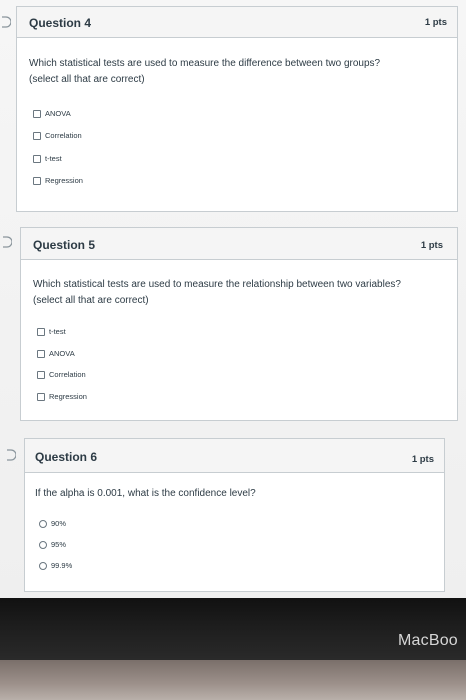 Image resolution: width=466 pixels, height=700 pixels. I want to click on q6-option-99-9: 99.9%, so click(55, 565).